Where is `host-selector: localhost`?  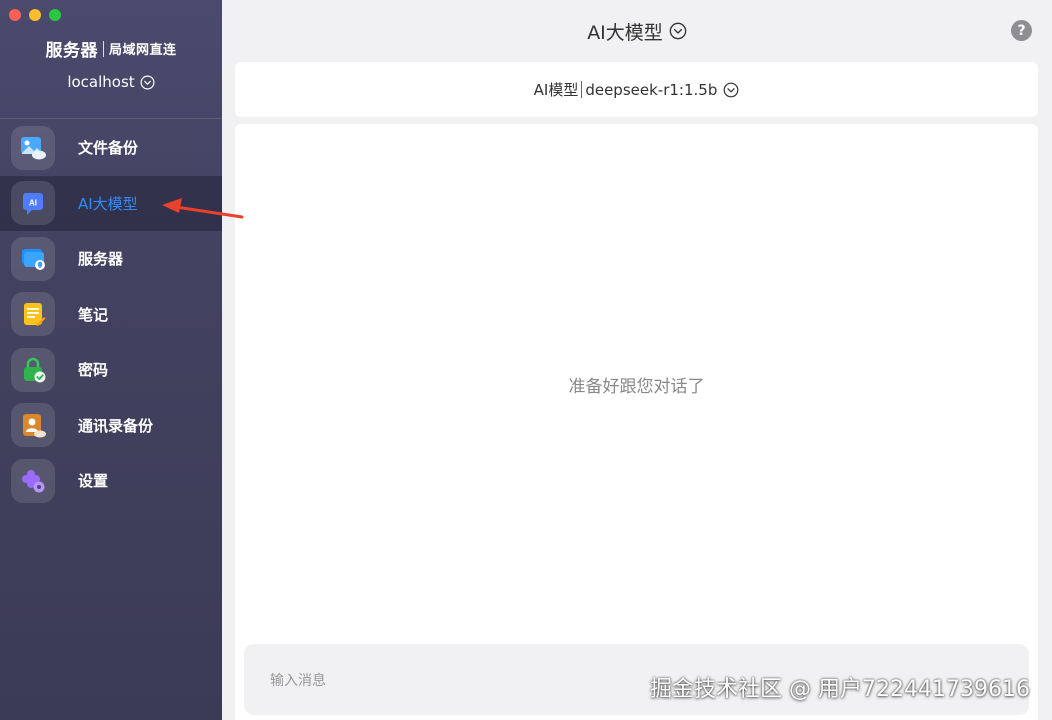
host-selector: localhost is located at coordinates (111, 82).